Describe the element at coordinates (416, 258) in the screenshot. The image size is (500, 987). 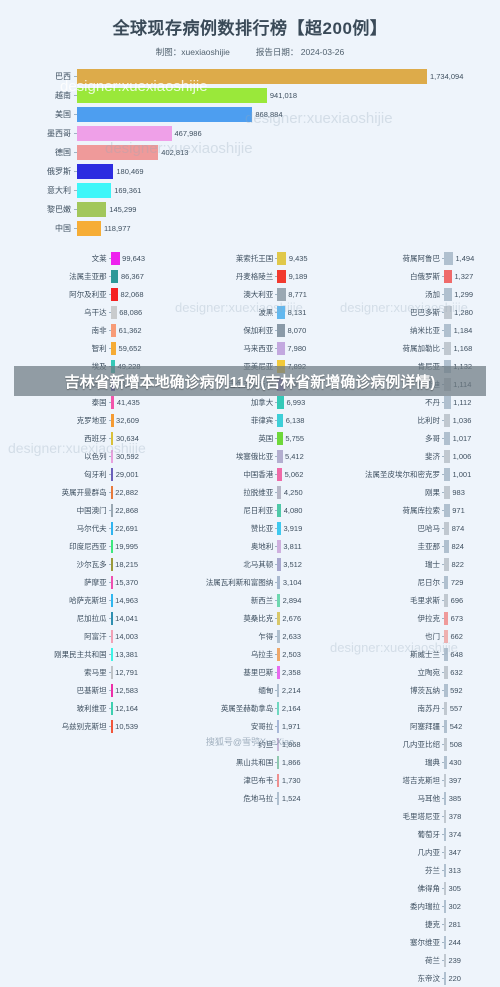
I see `table-row: 荷属阿鲁巴 1,494` at that location.